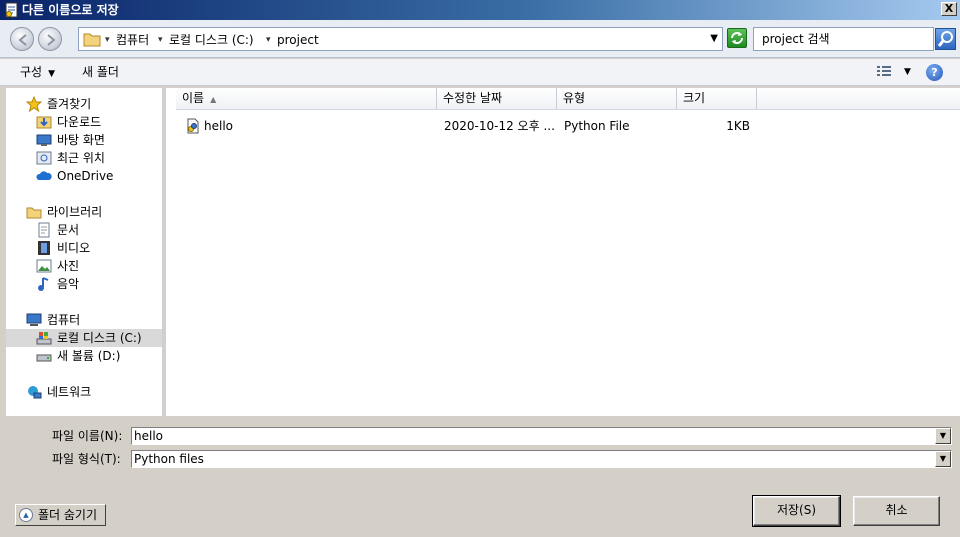  I want to click on refresh-icon, so click(737, 38).